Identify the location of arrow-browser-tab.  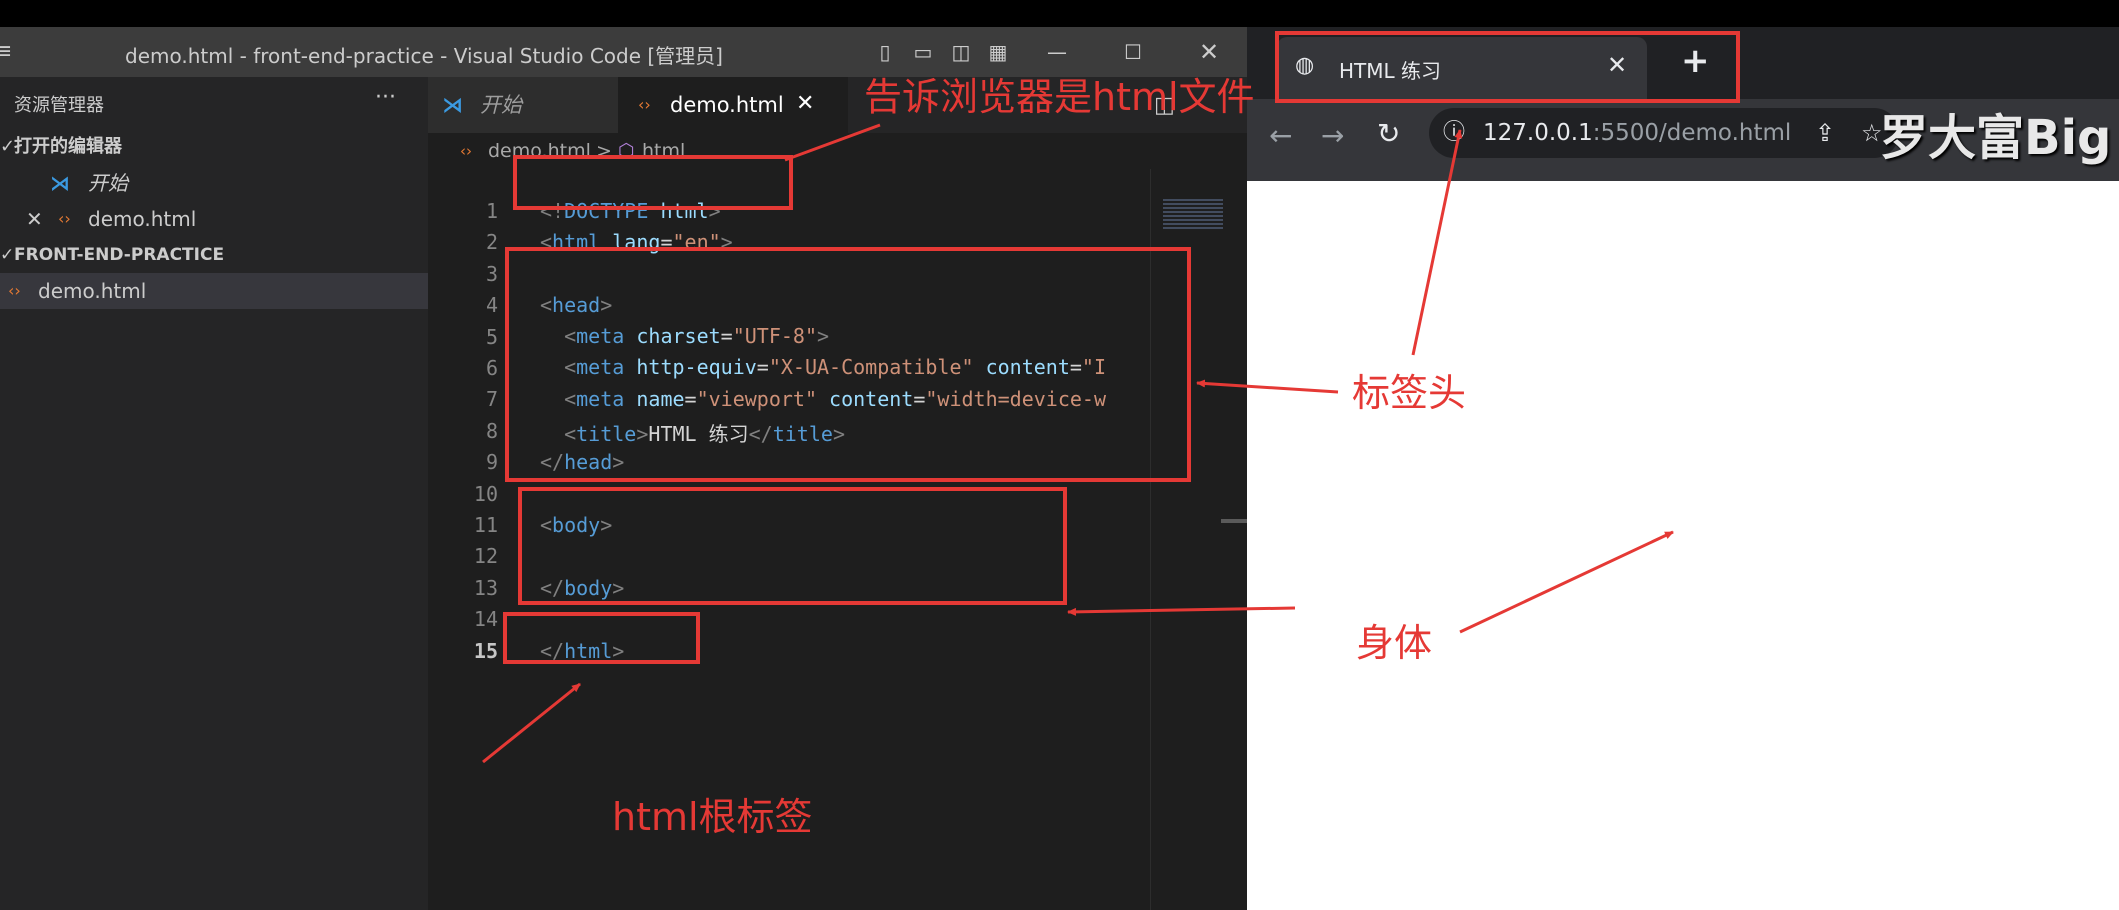
(1437, 242).